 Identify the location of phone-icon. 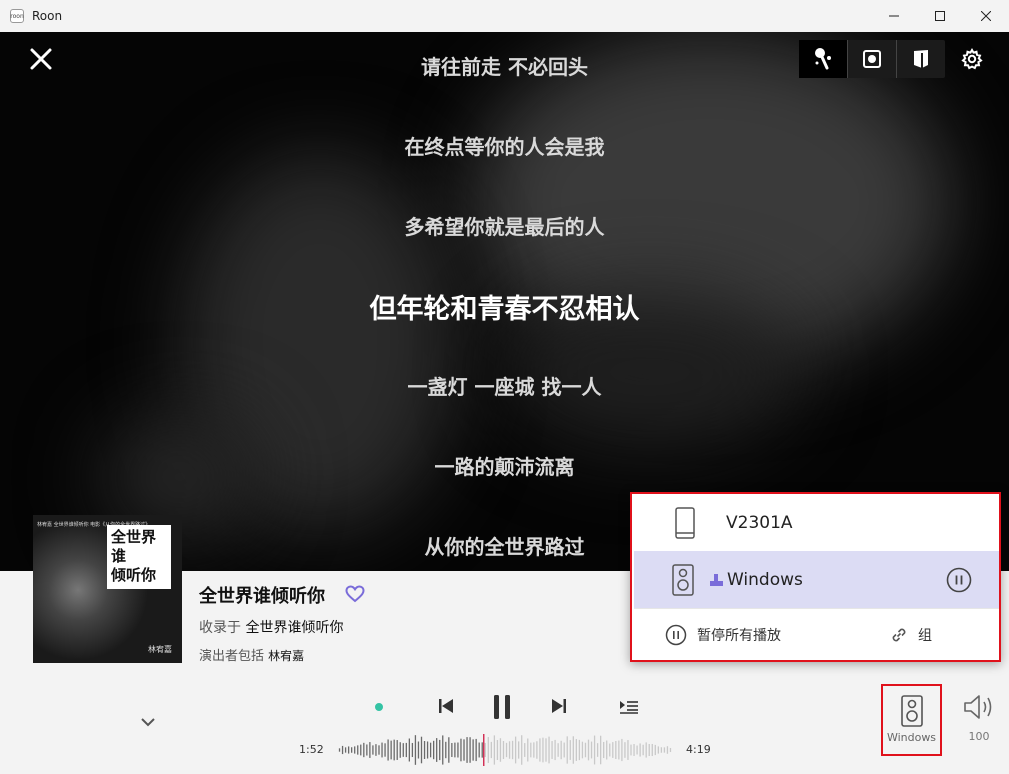
(685, 523).